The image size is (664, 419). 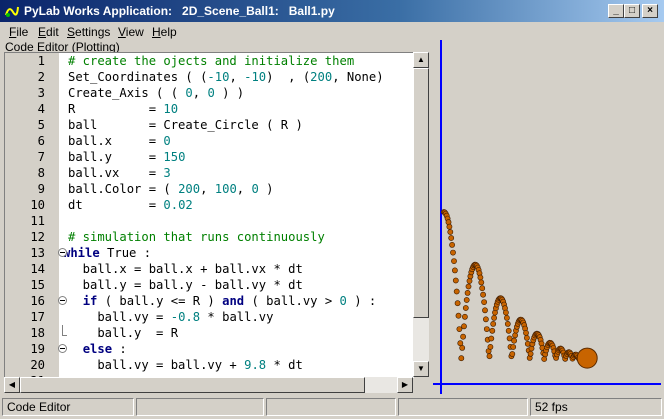 I want to click on ball, so click(x=587, y=358).